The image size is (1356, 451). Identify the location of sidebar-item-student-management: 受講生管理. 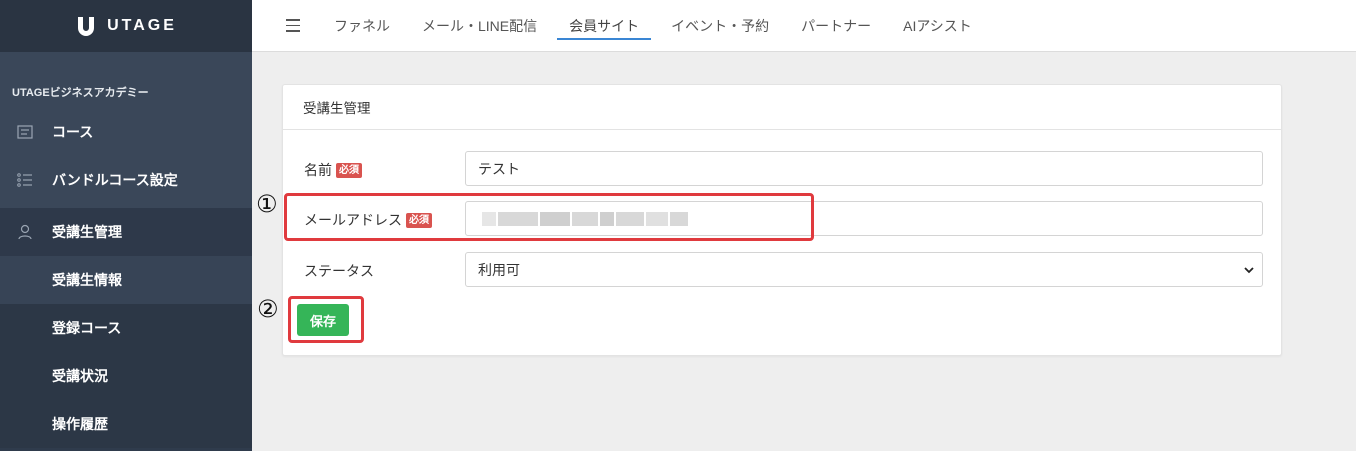
(126, 232).